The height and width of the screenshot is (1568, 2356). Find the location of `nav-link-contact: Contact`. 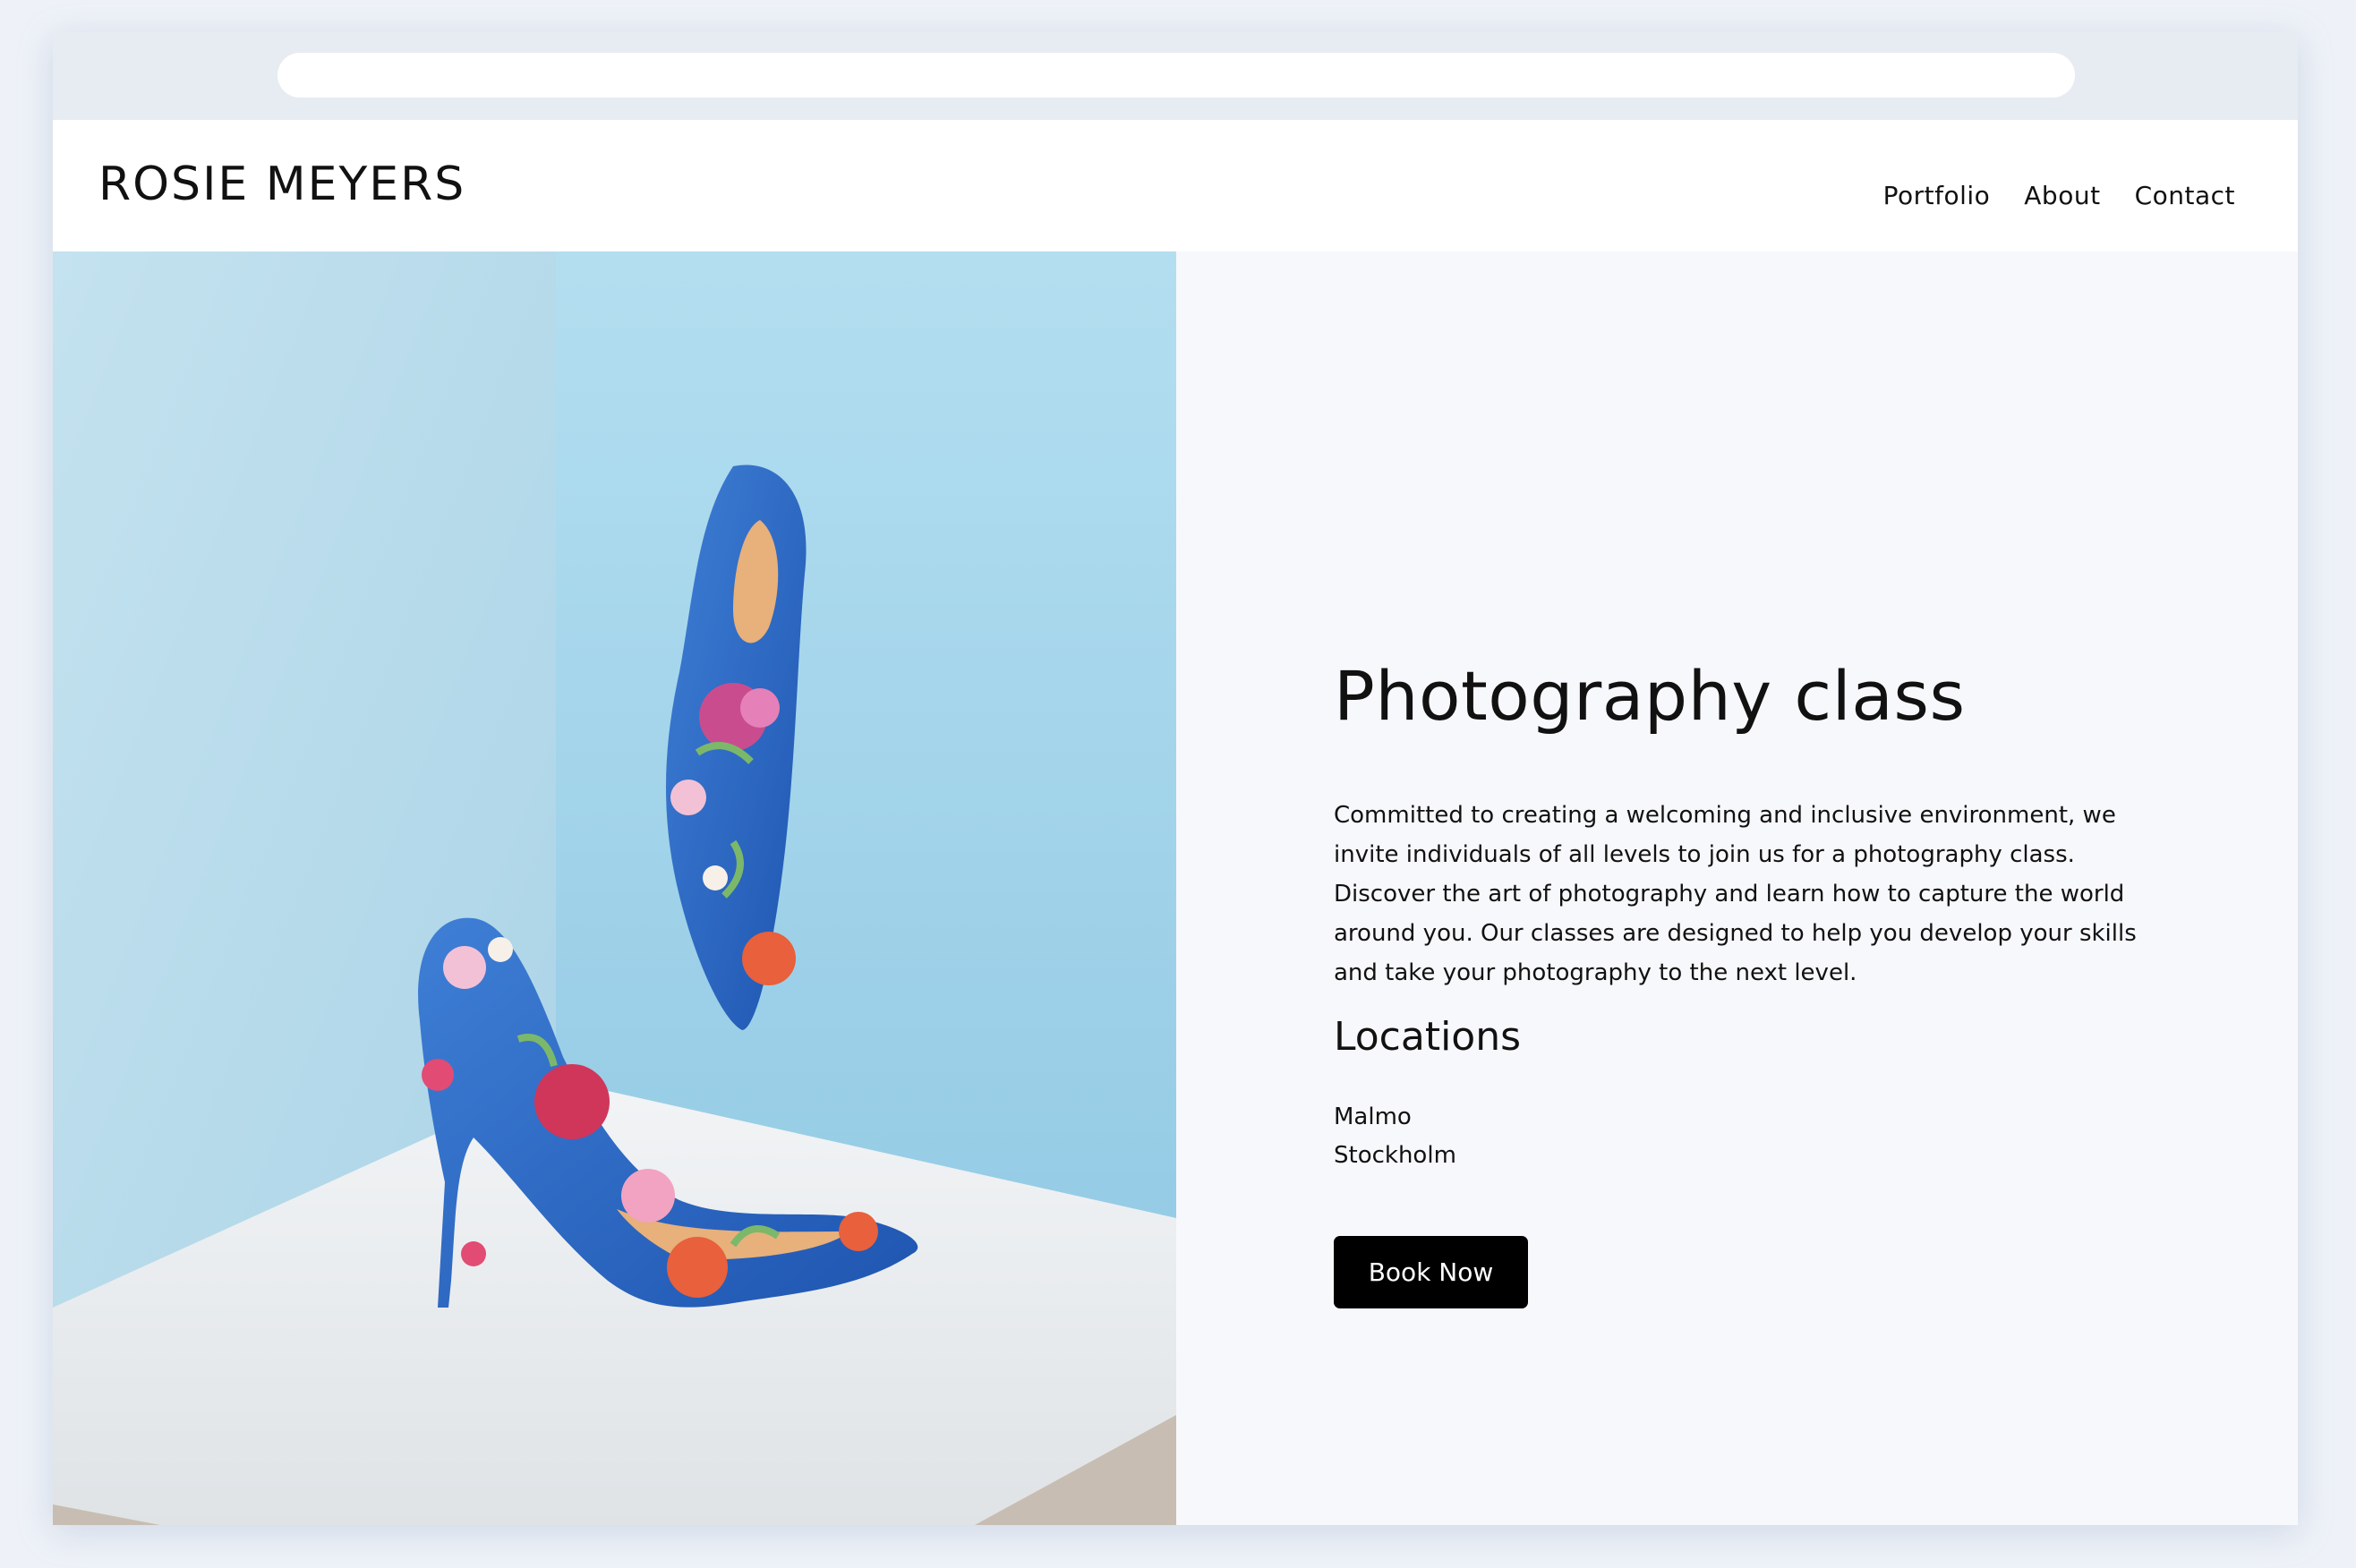

nav-link-contact: Contact is located at coordinates (2185, 195).